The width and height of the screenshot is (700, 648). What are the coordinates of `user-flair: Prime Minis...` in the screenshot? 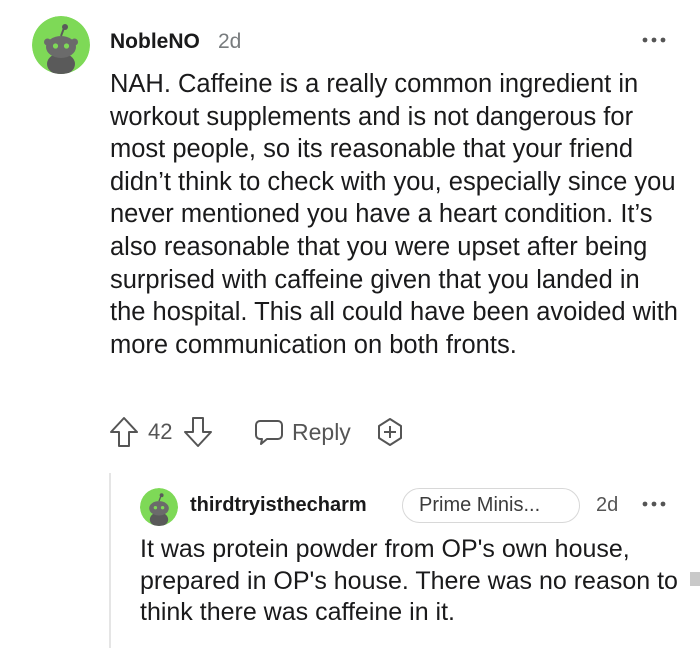 It's located at (491, 505).